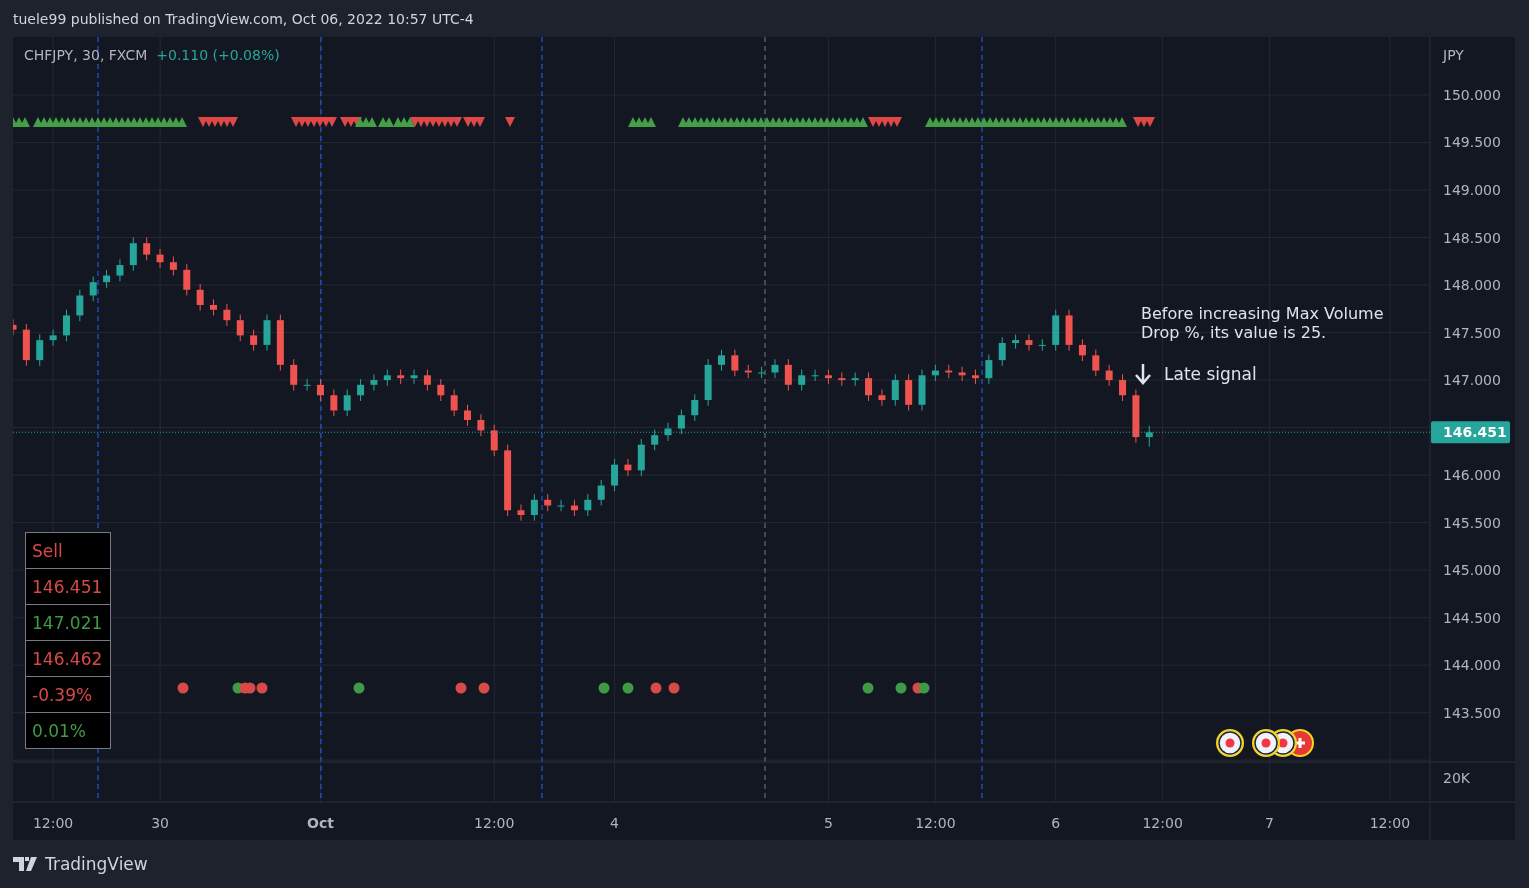 The height and width of the screenshot is (888, 1529). What do you see at coordinates (1263, 323) in the screenshot?
I see `chart-note: Before increasing Max Volume Drop %, its value is 25.` at bounding box center [1263, 323].